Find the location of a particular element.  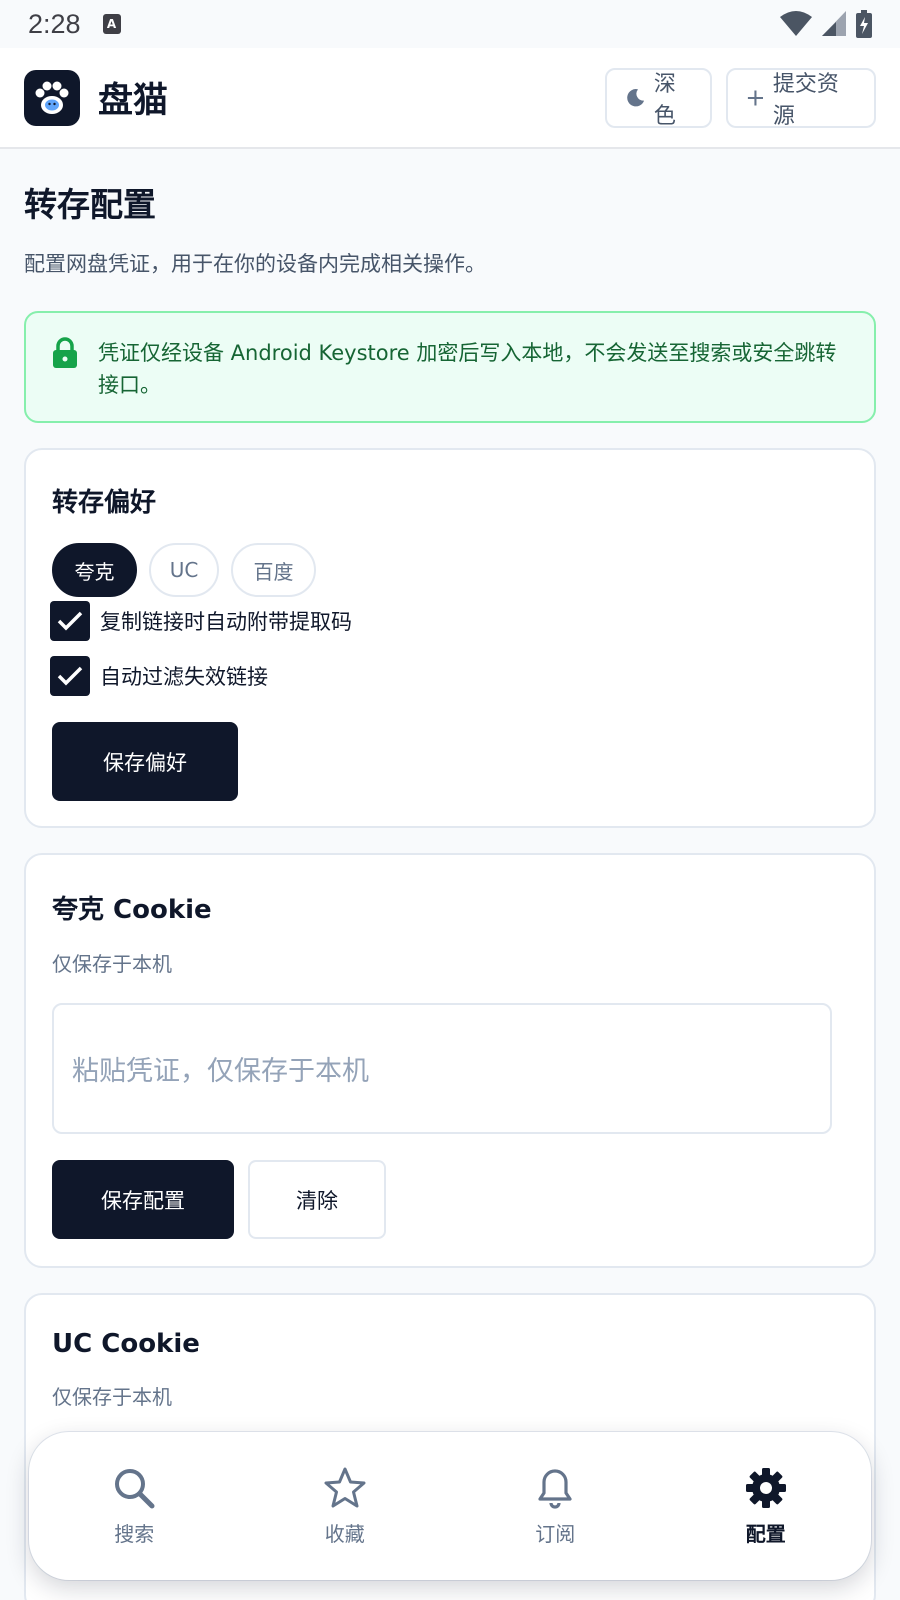

signal-icon is located at coordinates (834, 23).